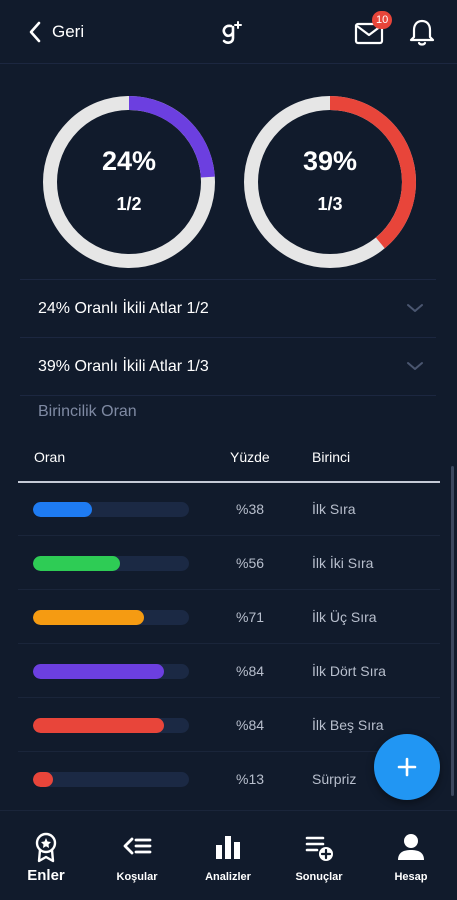 The width and height of the screenshot is (457, 900). Describe the element at coordinates (229, 617) in the screenshot. I see `table-row: %71 İlk Üç Sıra` at that location.